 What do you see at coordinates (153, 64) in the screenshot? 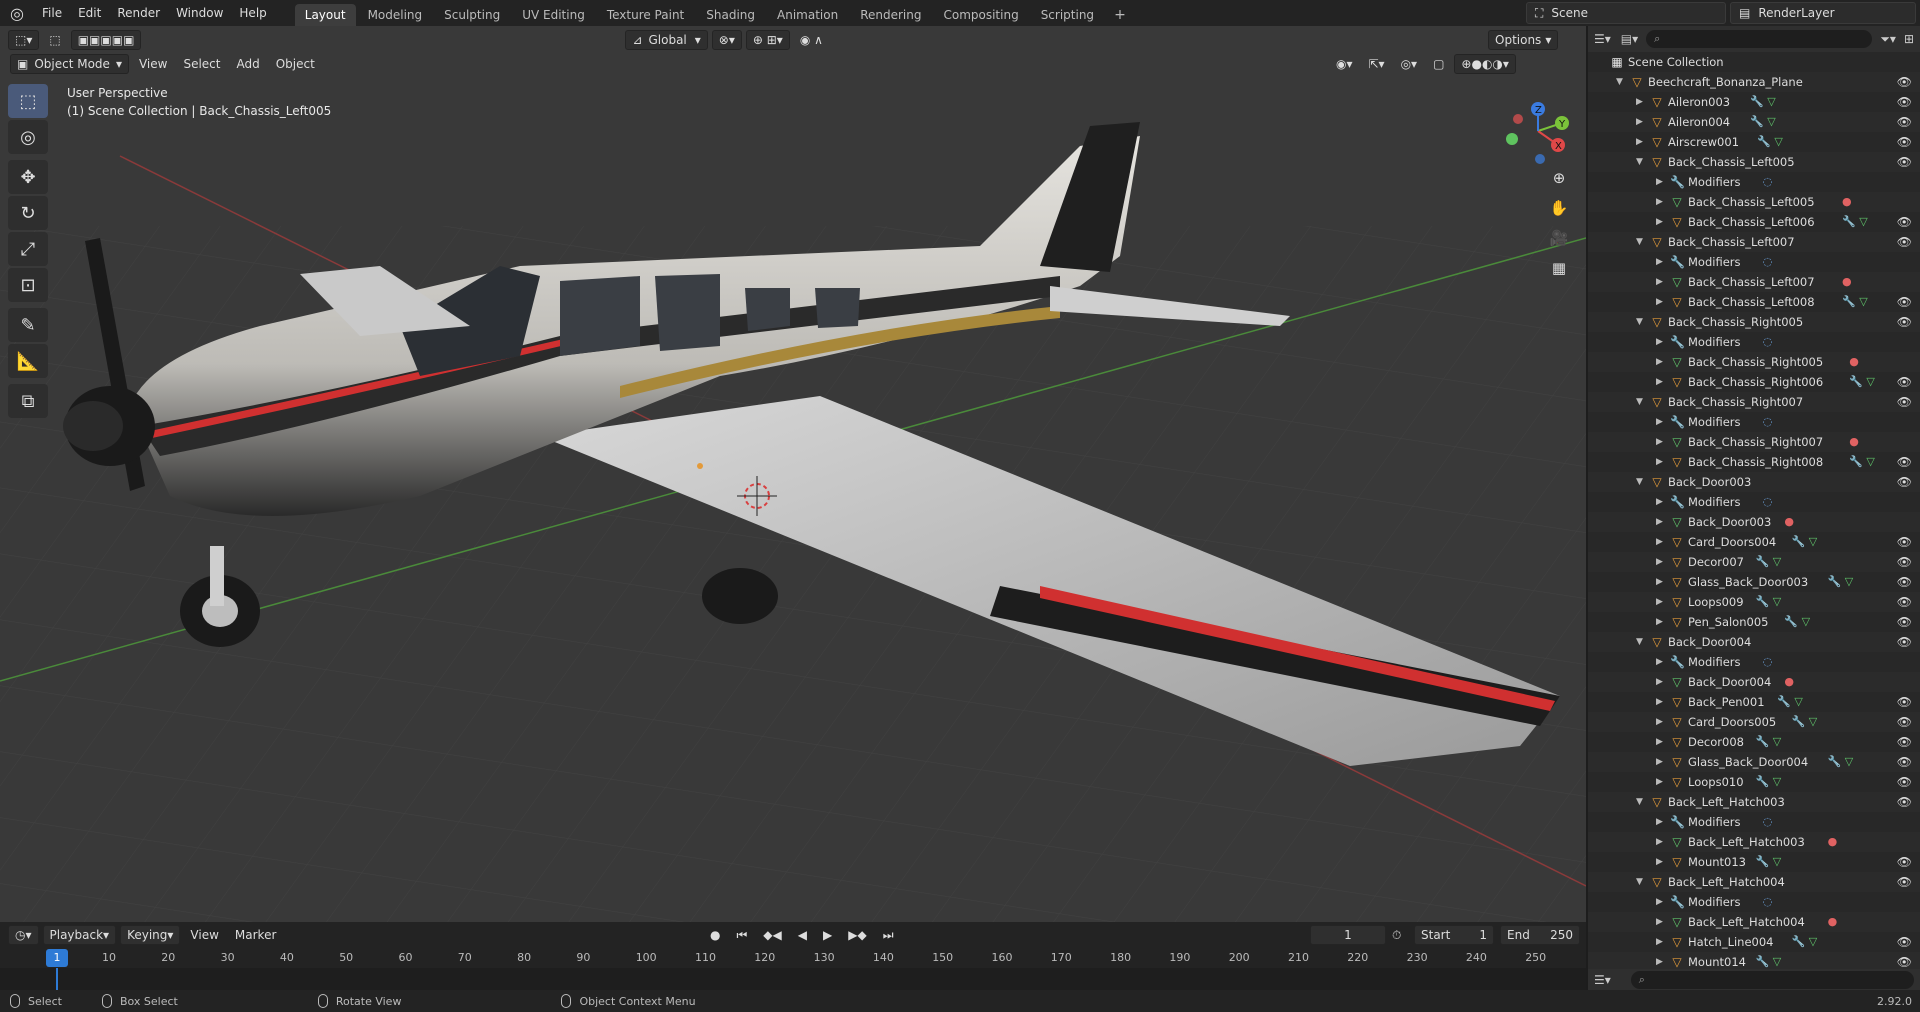
I see `viewport-menu-view: View` at bounding box center [153, 64].